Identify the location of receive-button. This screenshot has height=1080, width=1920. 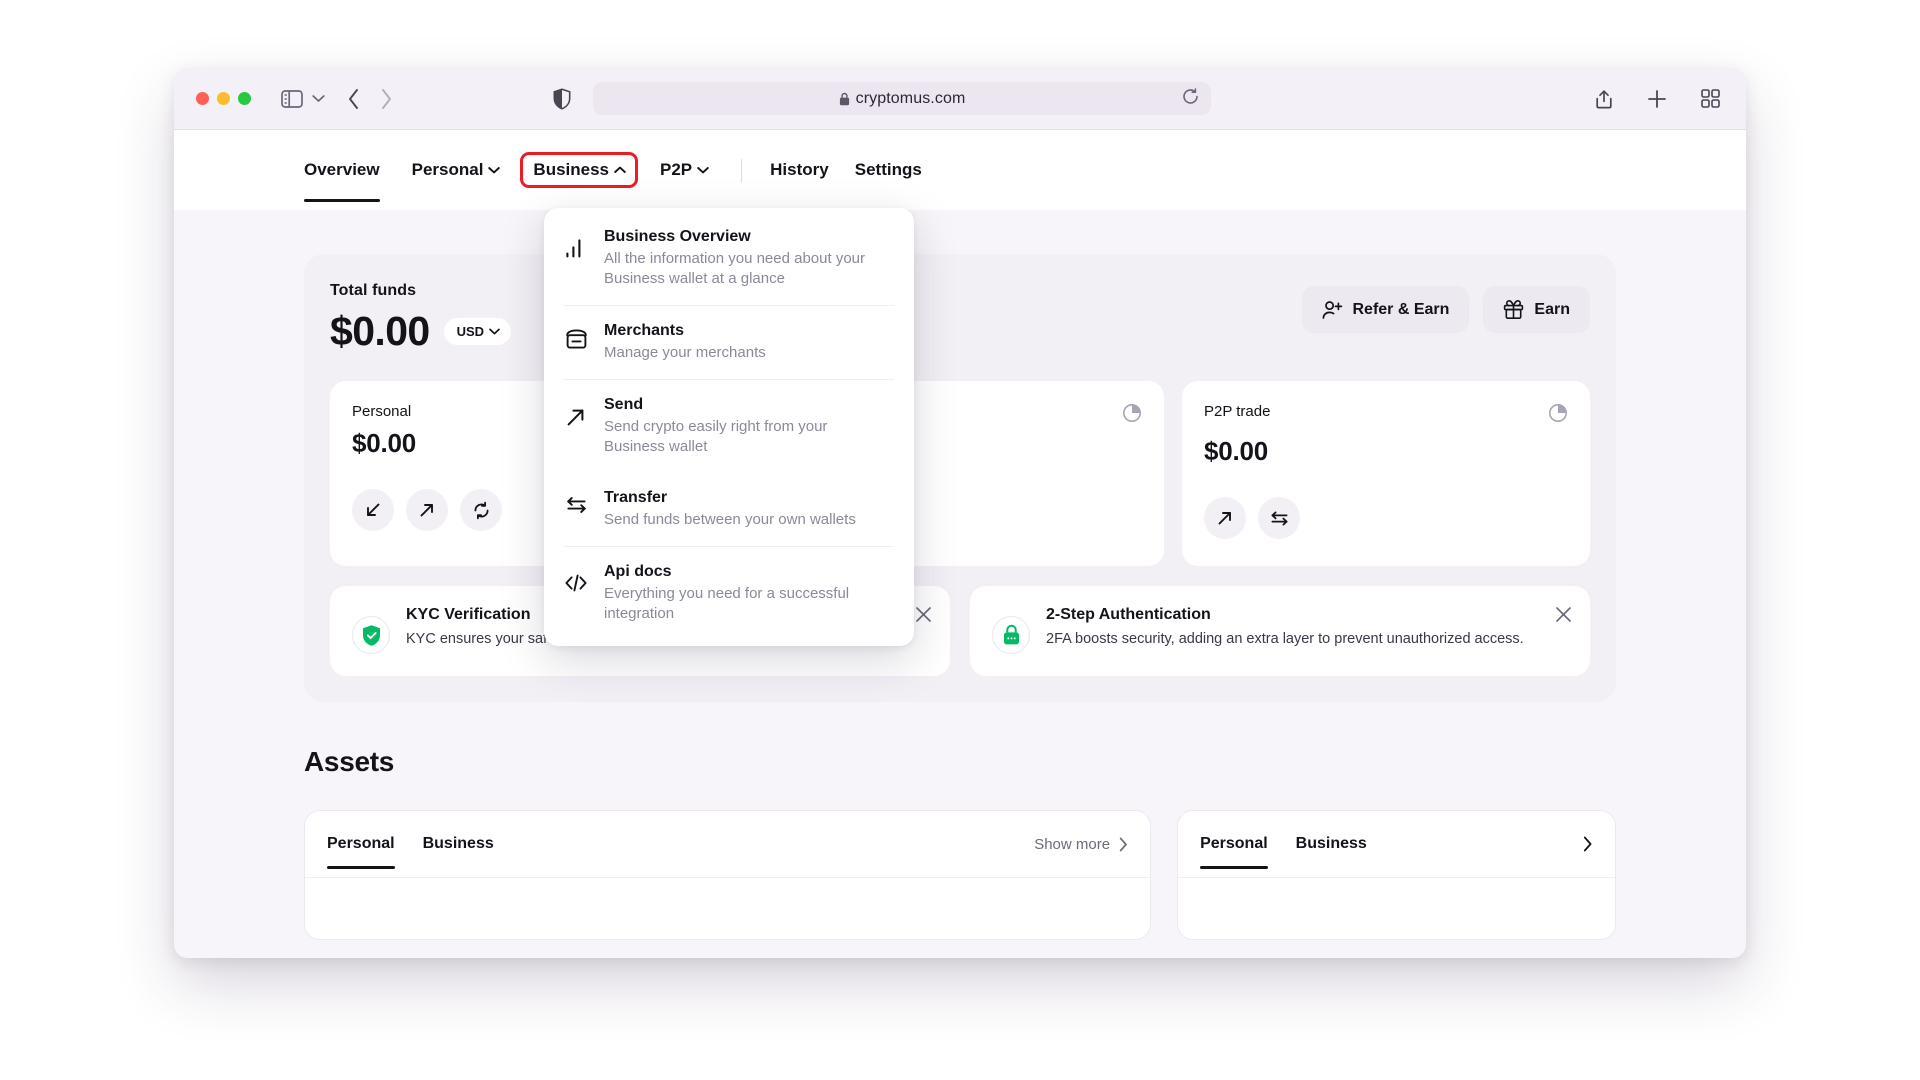
(373, 510).